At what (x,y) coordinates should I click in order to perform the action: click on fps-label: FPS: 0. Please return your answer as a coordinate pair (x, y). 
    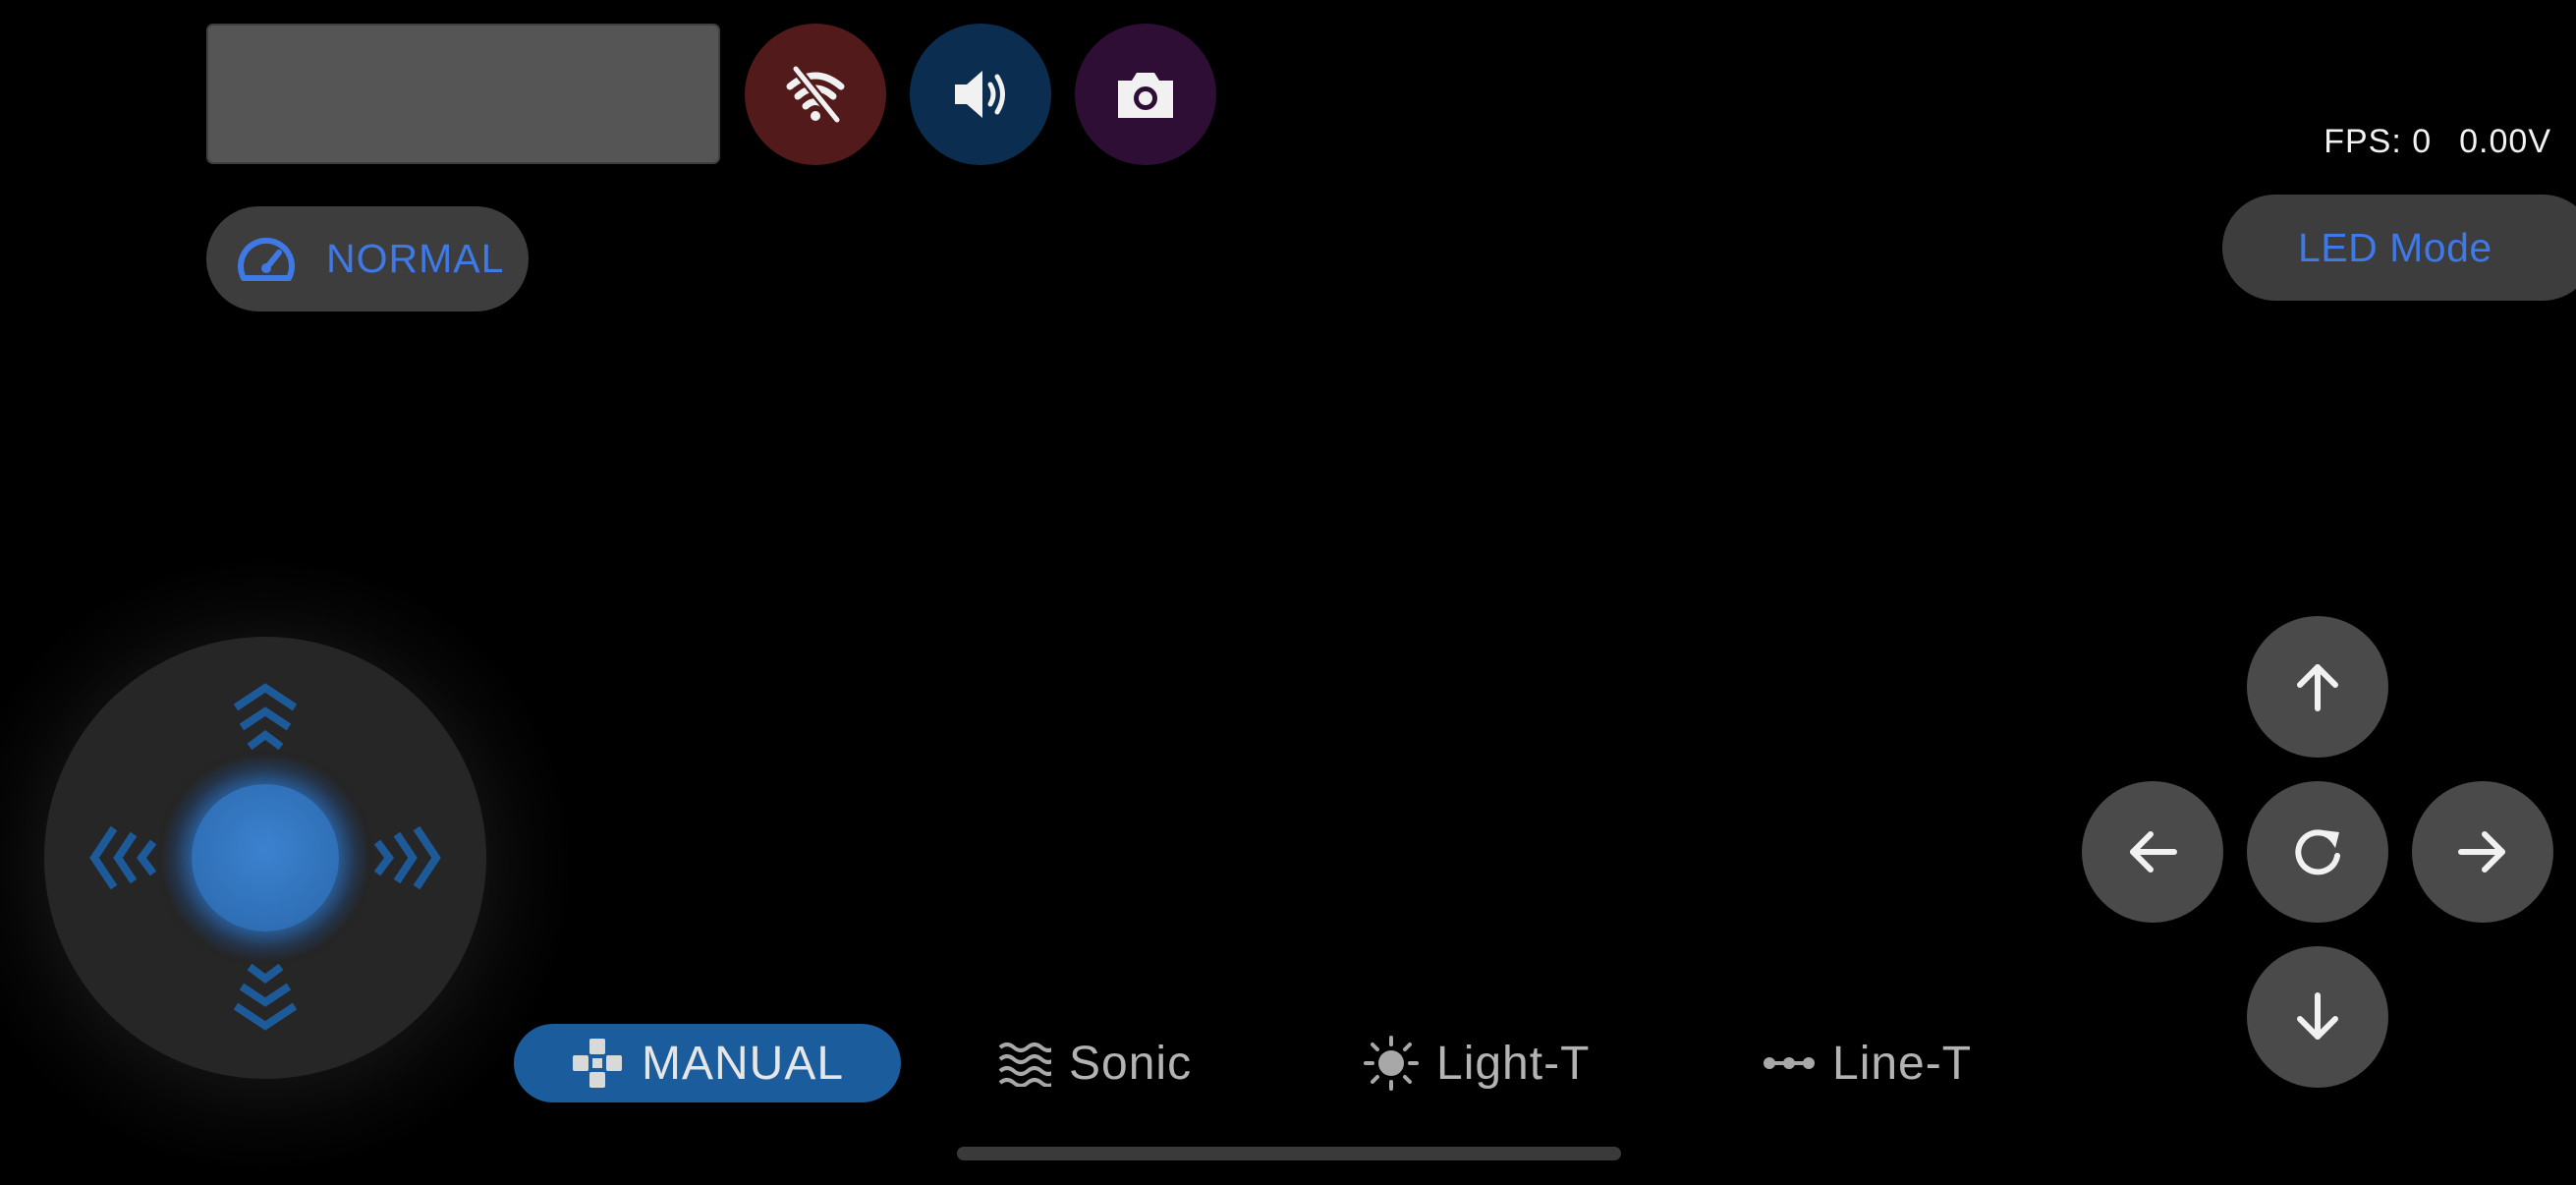
    Looking at the image, I should click on (2378, 141).